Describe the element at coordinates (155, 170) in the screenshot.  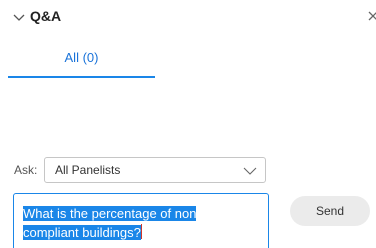
I see `ask-recipient-dropdown: All Panelists` at that location.